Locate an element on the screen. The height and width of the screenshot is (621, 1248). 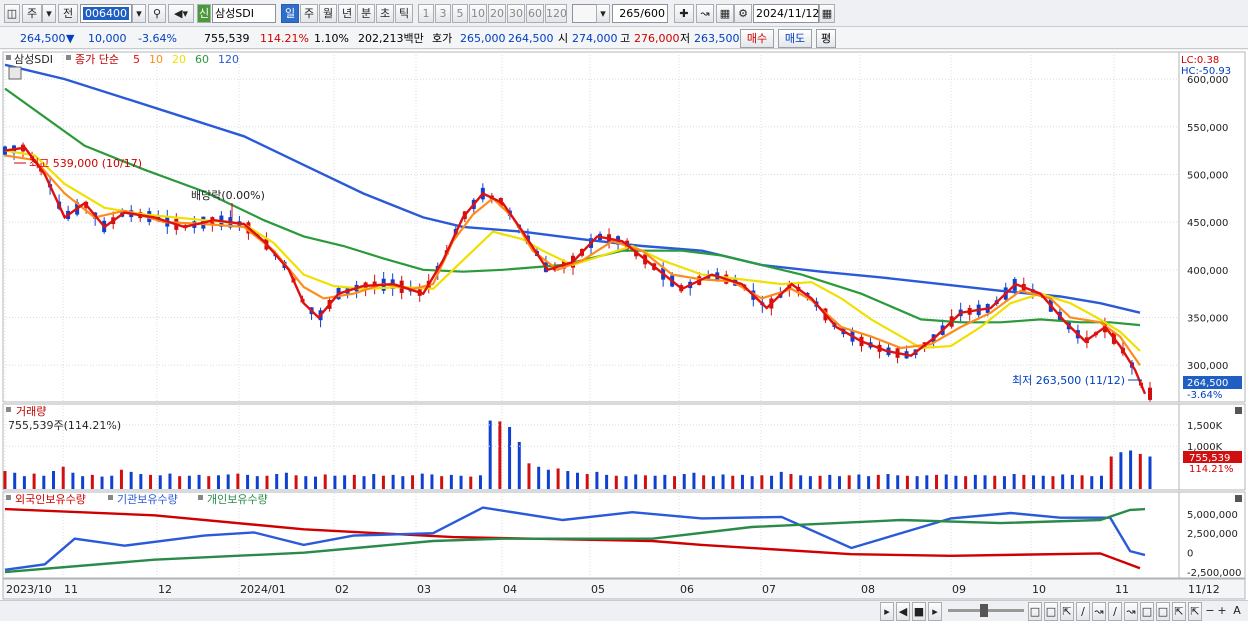
calculator-icon is located at coordinates (15, 73).